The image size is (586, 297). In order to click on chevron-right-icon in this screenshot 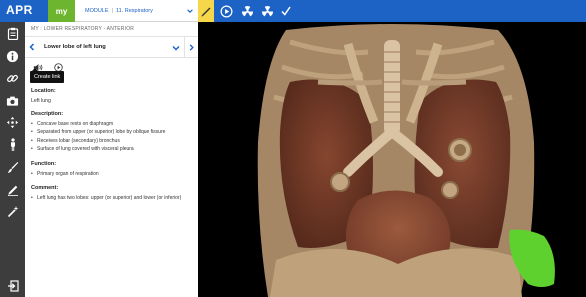, I will do `click(191, 47)`.